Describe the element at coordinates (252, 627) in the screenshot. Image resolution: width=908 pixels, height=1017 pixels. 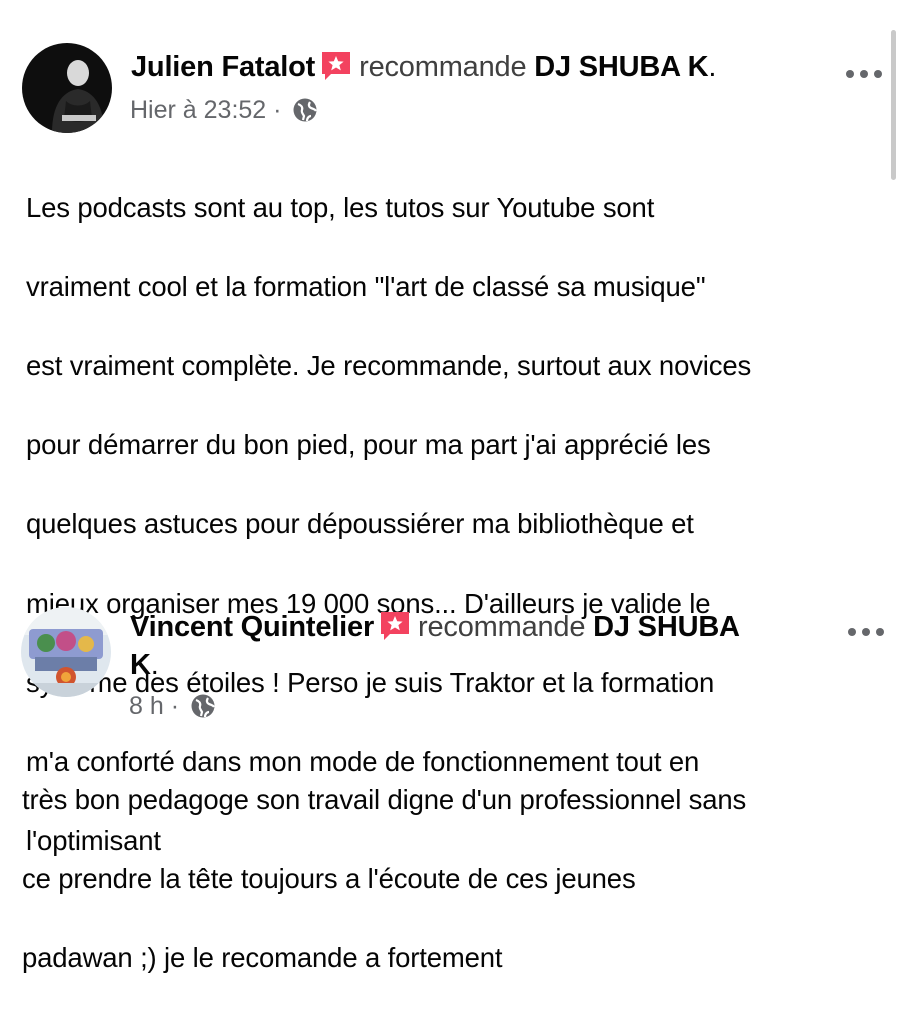
I see `author-name: Vincent Quintelier` at that location.